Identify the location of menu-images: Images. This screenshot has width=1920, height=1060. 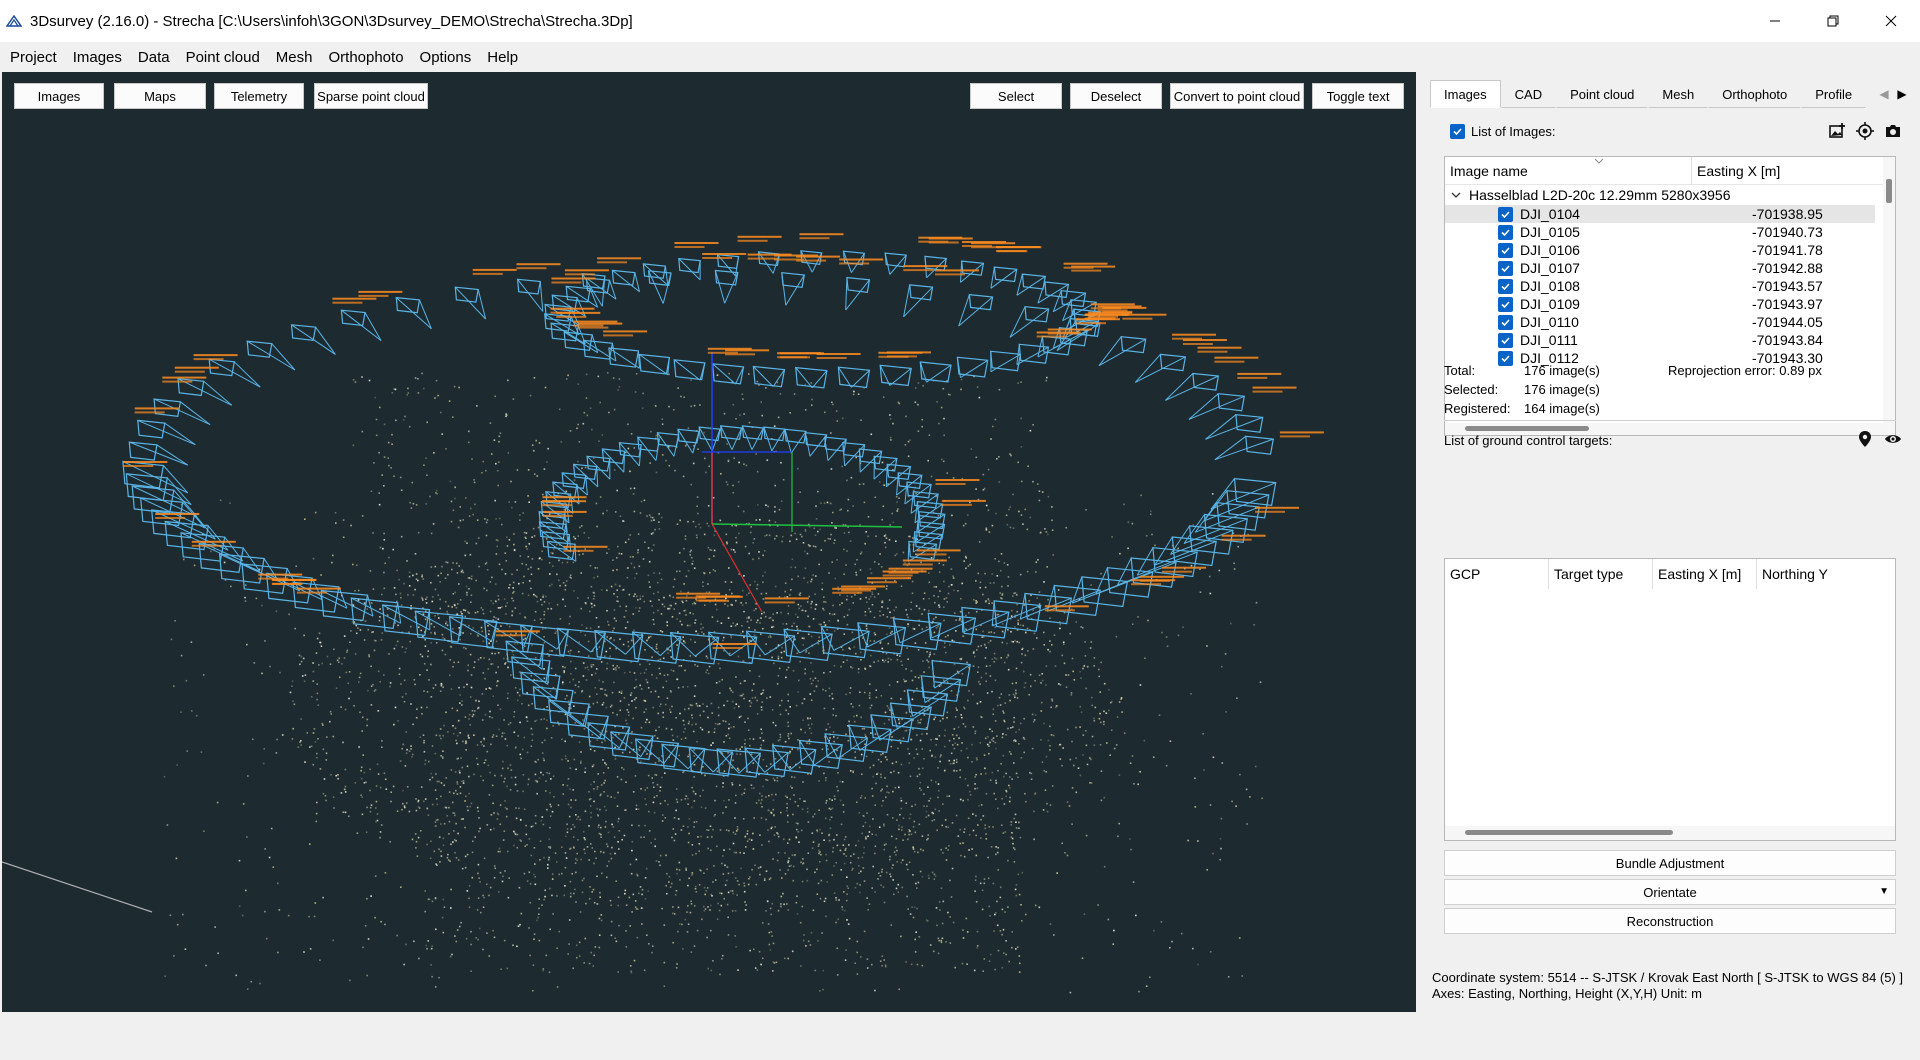
(97, 58).